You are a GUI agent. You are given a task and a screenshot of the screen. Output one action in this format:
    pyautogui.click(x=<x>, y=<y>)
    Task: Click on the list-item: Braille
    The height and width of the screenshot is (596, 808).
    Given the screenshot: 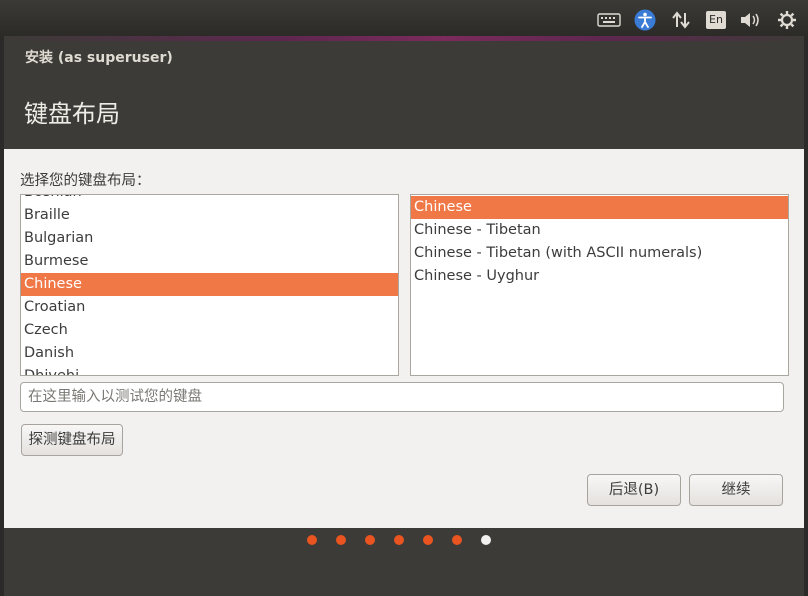 What is the action you would take?
    pyautogui.click(x=209, y=215)
    